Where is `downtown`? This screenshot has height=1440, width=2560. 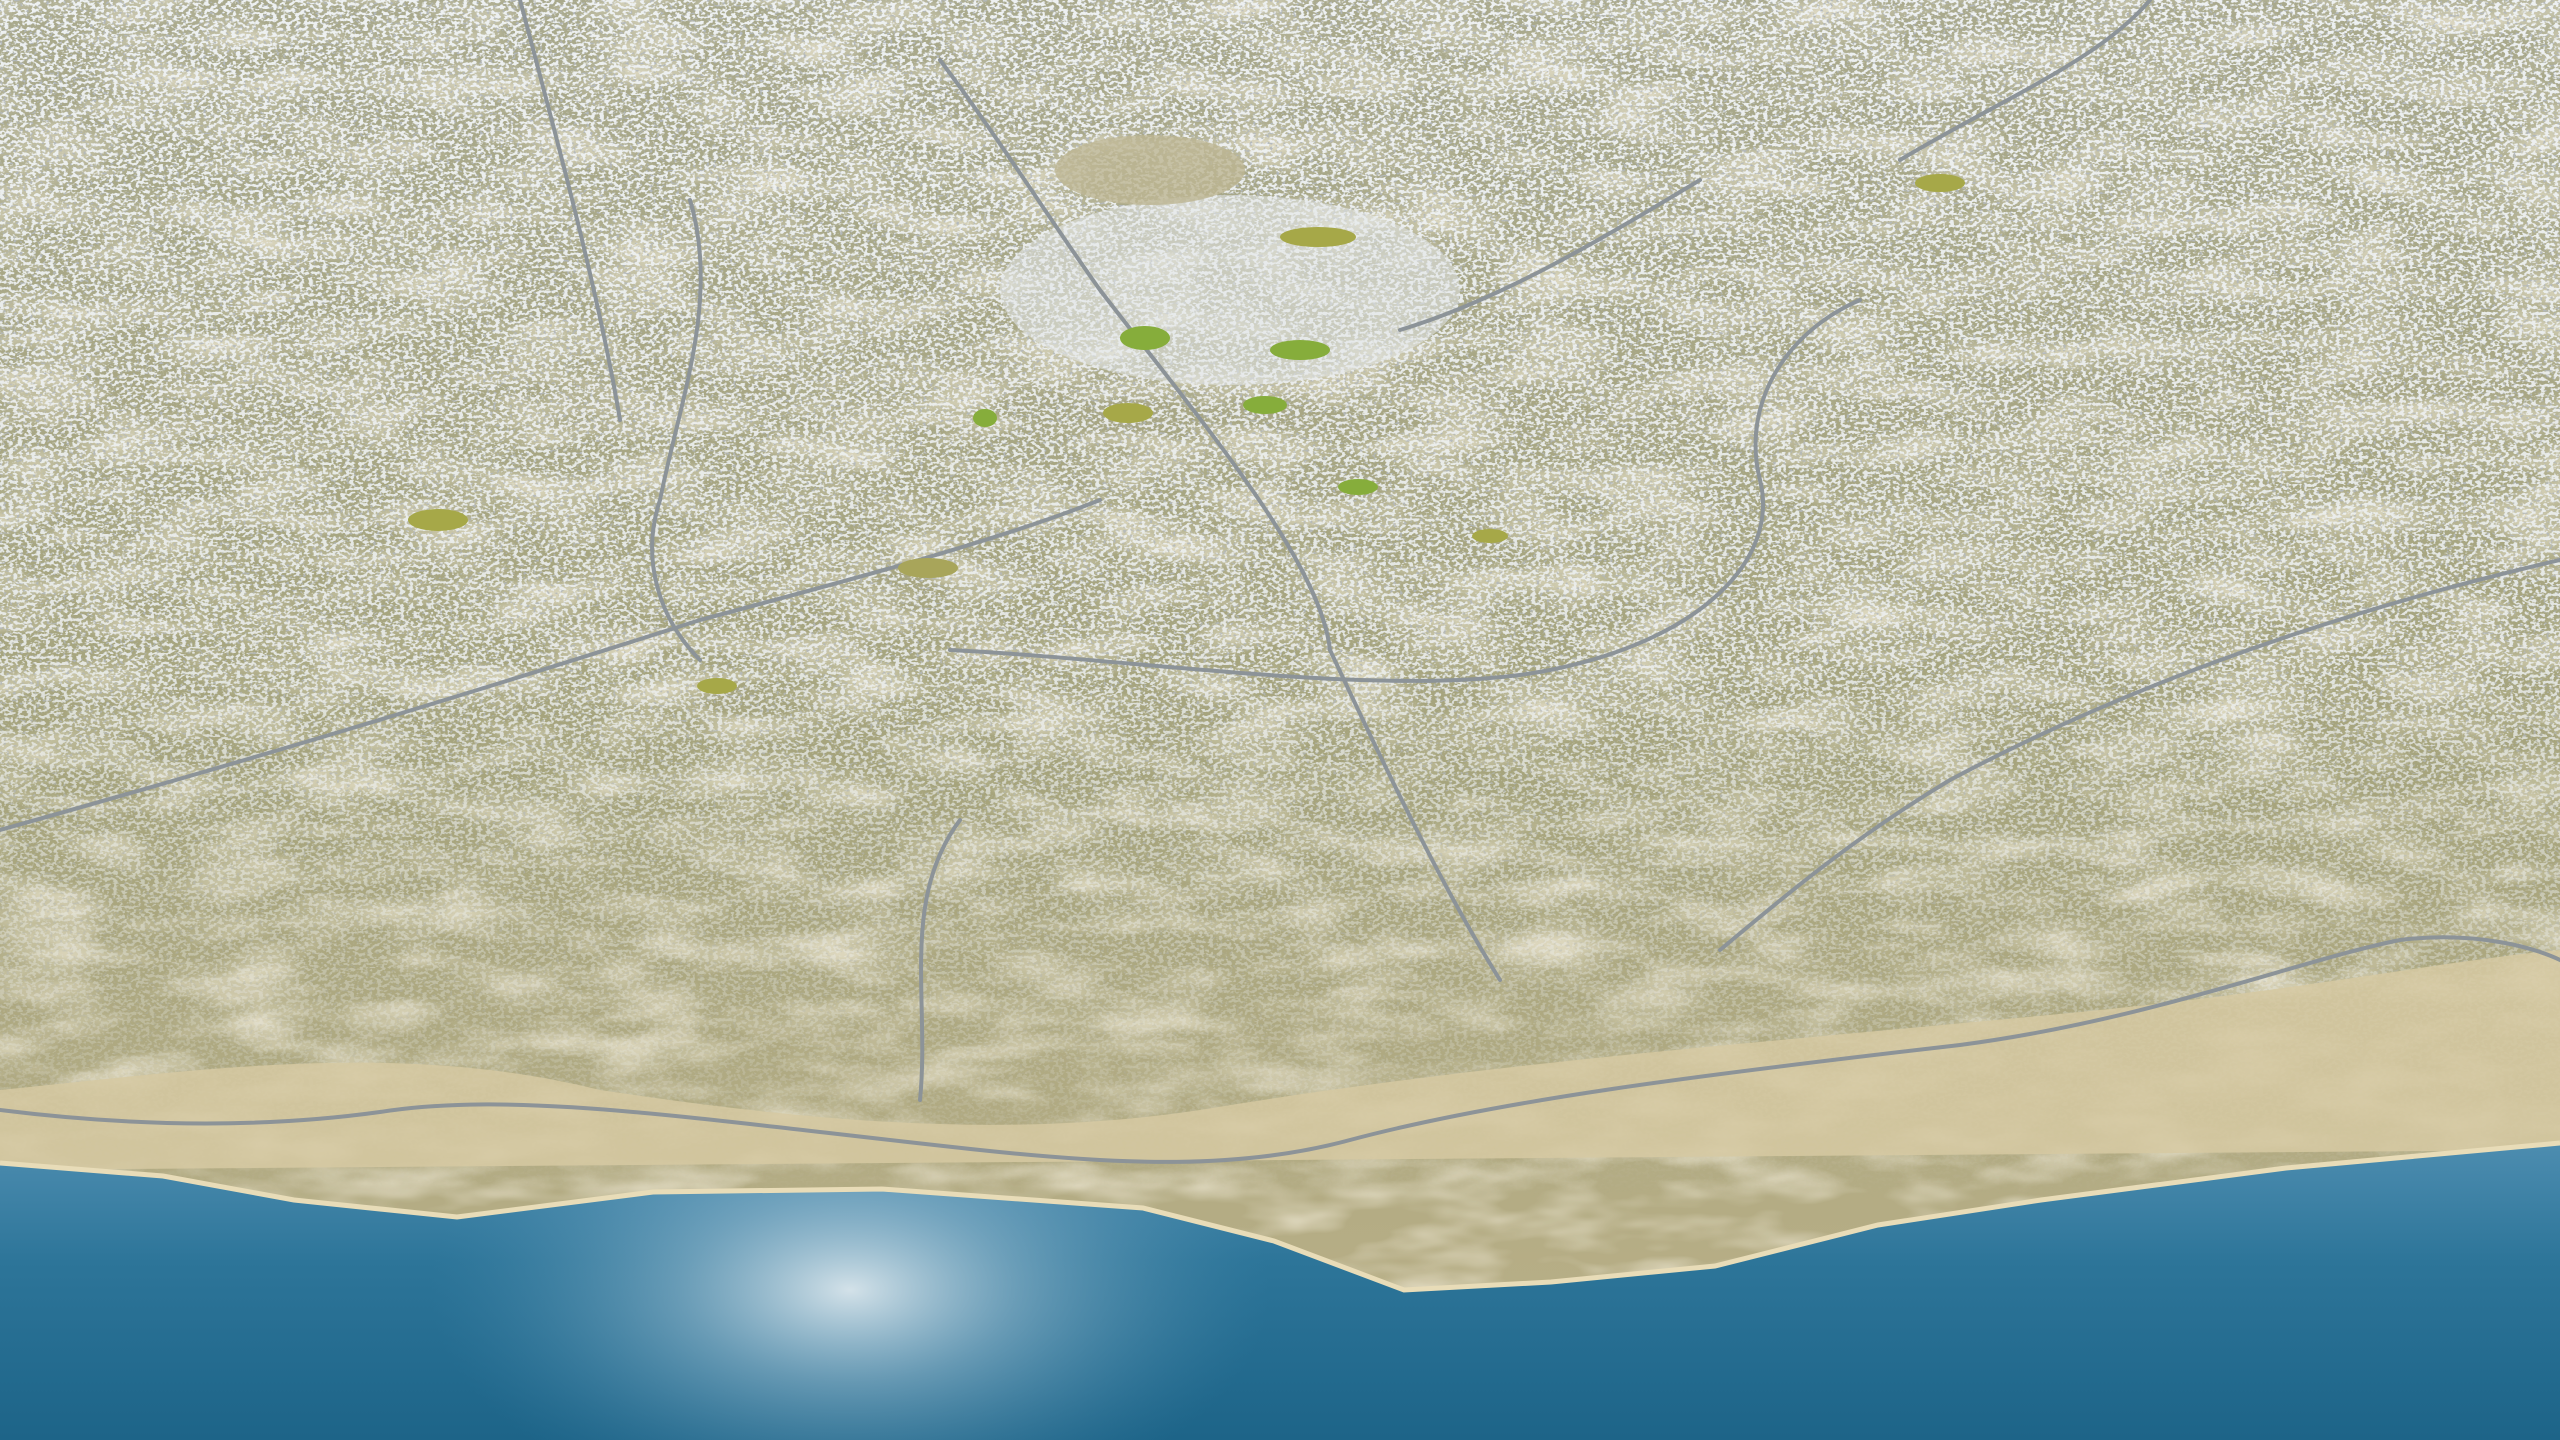
downtown is located at coordinates (1230, 290).